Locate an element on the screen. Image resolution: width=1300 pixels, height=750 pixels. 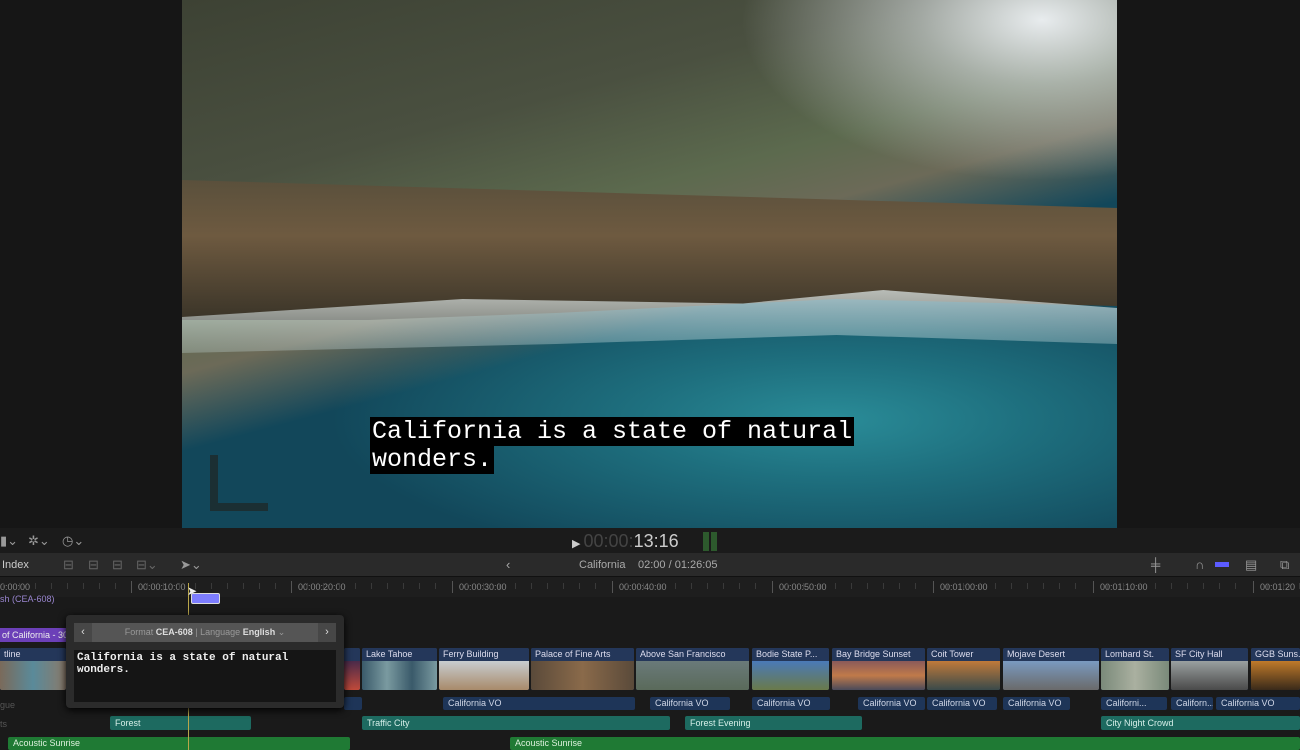
project-duration: 02:00 / 01:26:05 is located at coordinates (678, 565).